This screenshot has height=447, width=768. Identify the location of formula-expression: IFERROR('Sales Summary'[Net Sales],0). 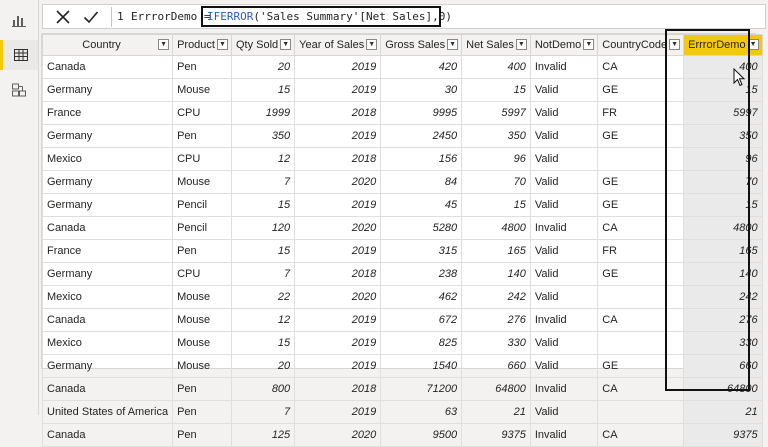
(329, 16).